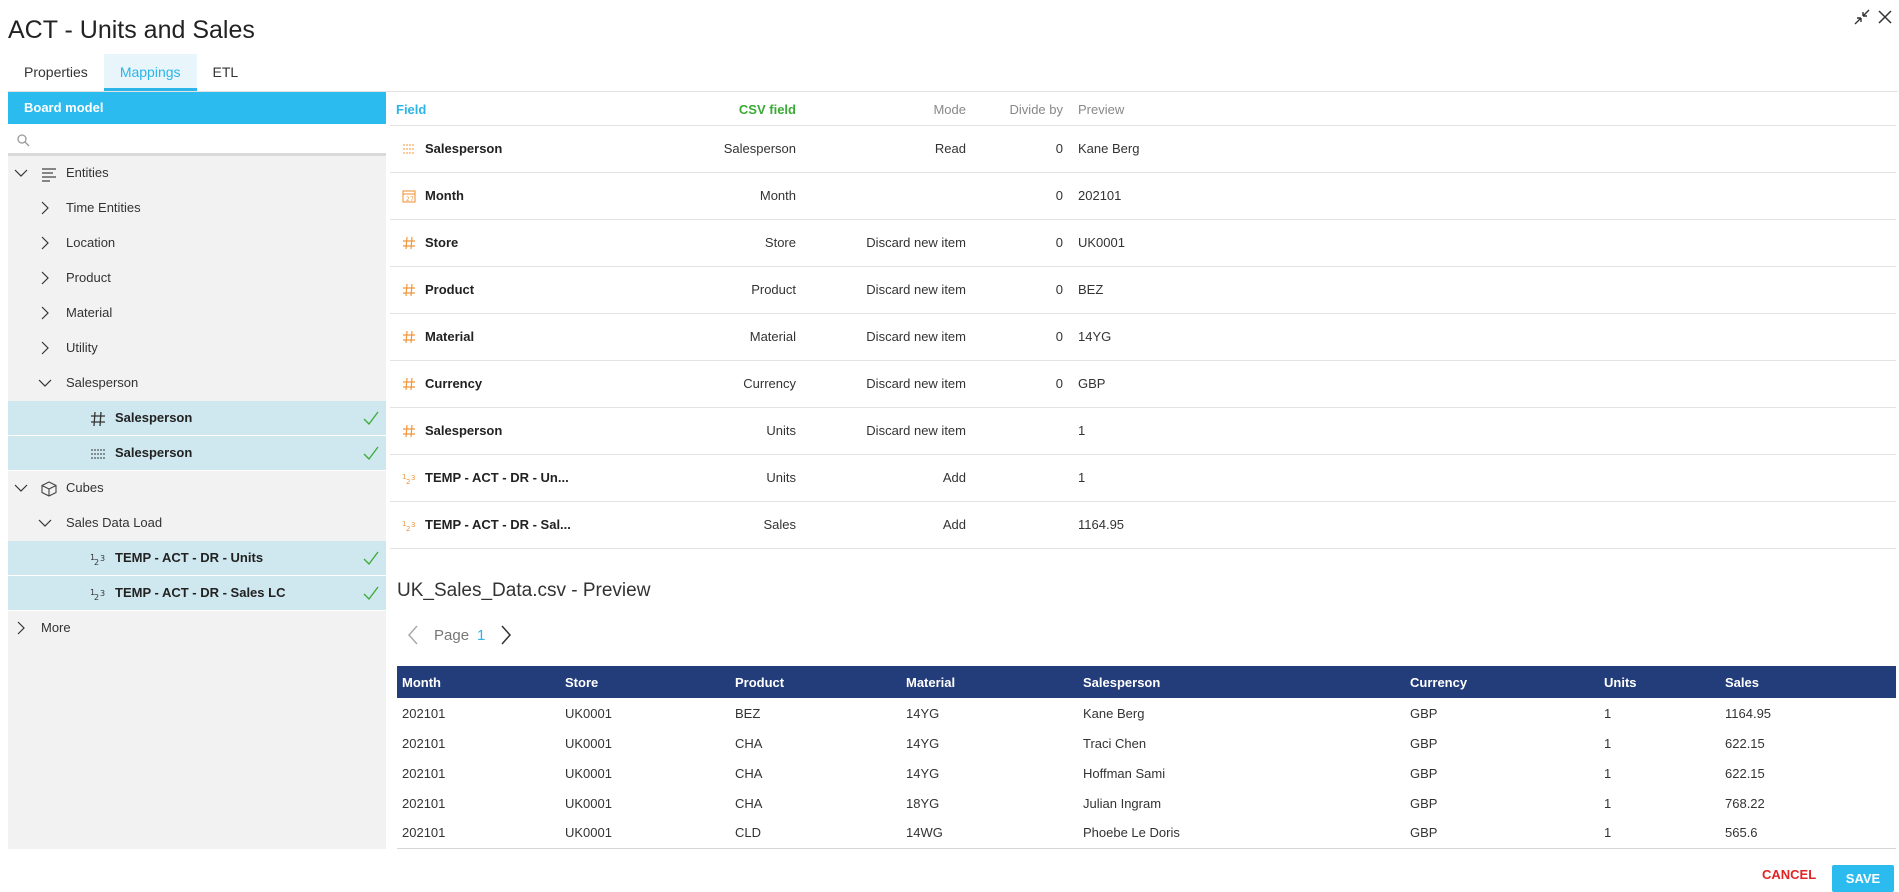 The width and height of the screenshot is (1899, 892). Describe the element at coordinates (1143, 431) in the screenshot. I see `mapping-row: Salesperson Units Discard new item 1` at that location.